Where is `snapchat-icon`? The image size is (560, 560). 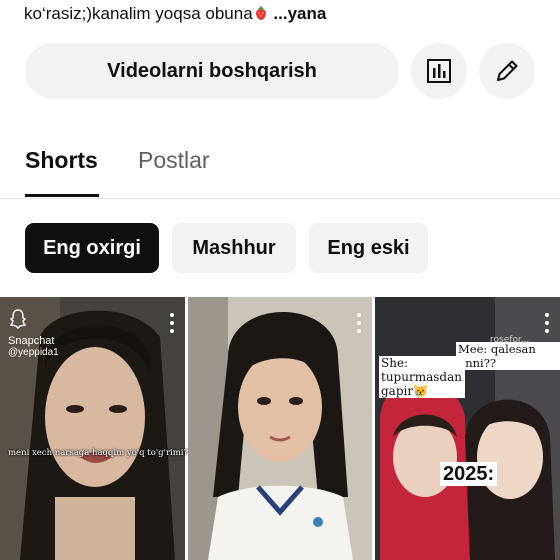 snapchat-icon is located at coordinates (18, 319).